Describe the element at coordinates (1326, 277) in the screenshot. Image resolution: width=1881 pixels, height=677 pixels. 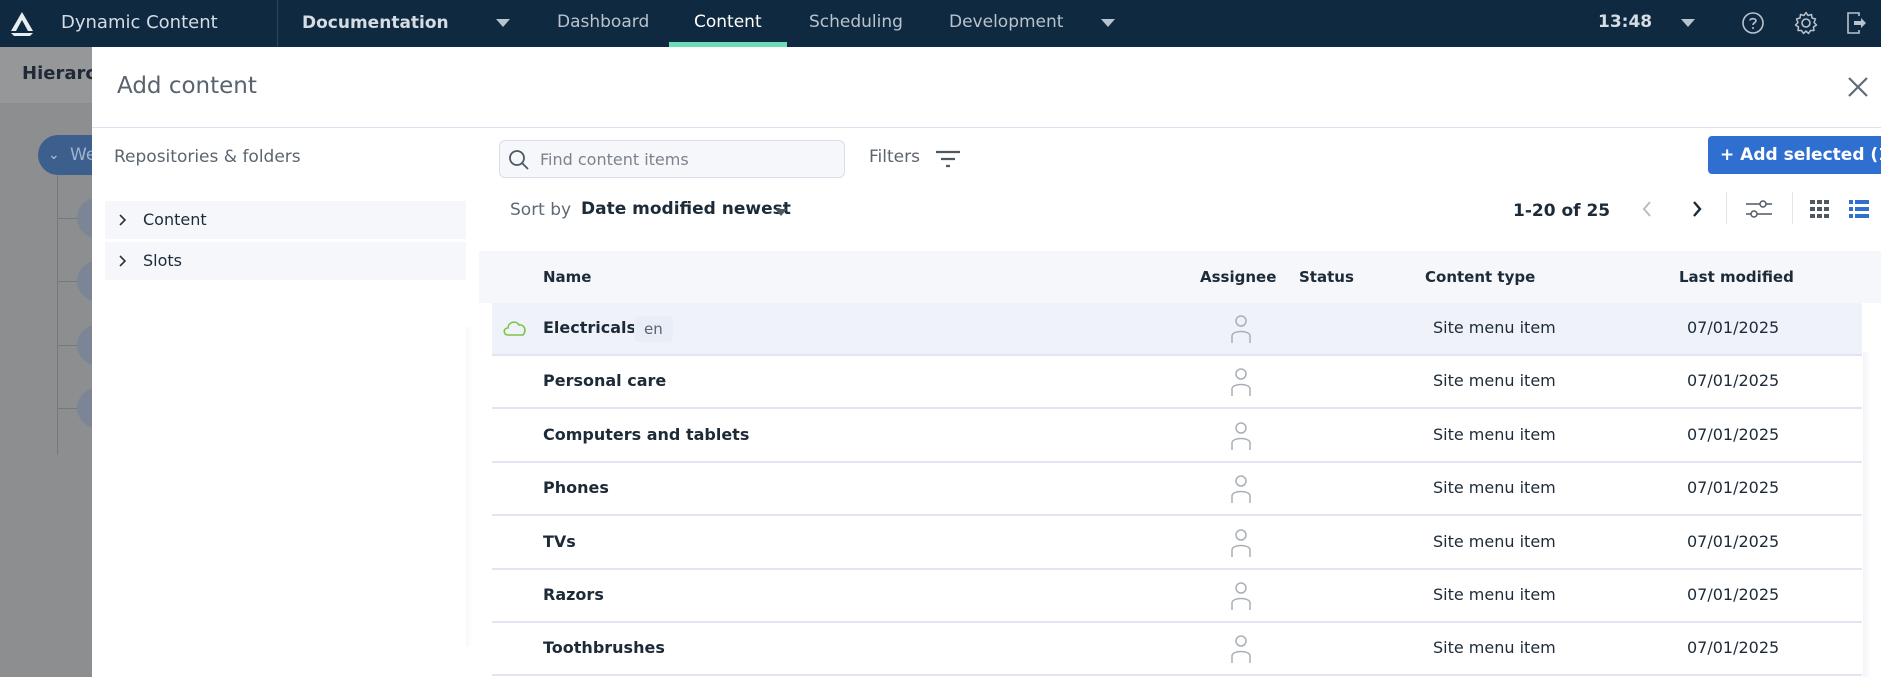
I see `column-header-status: Status` at that location.